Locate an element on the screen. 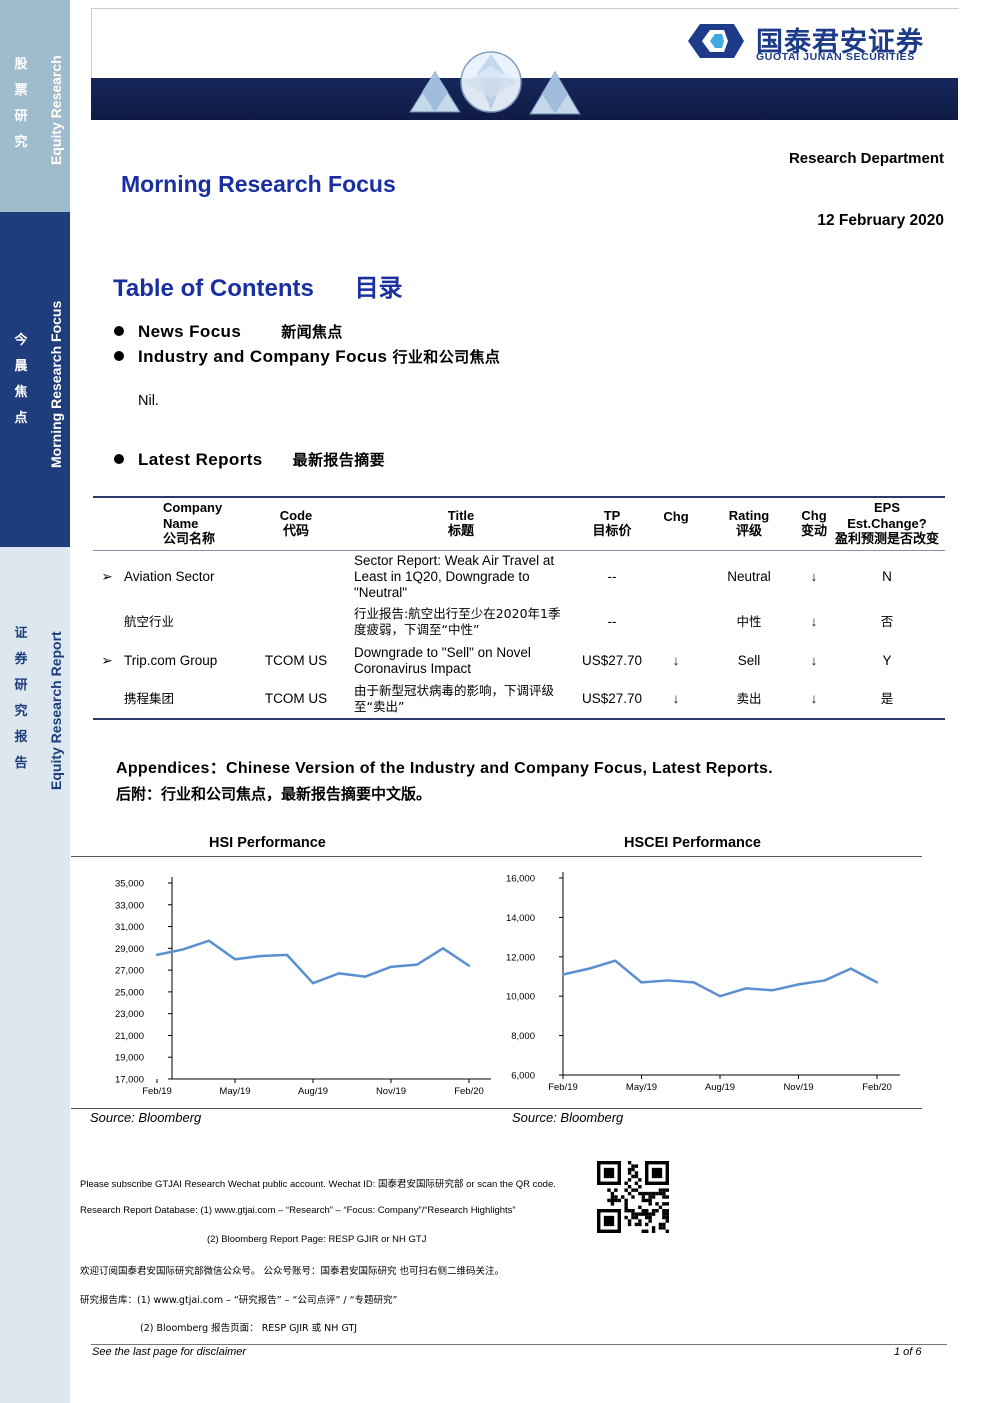 This screenshot has height=1403, width=992. toc-title: Table of Contents 目录 is located at coordinates (258, 288).